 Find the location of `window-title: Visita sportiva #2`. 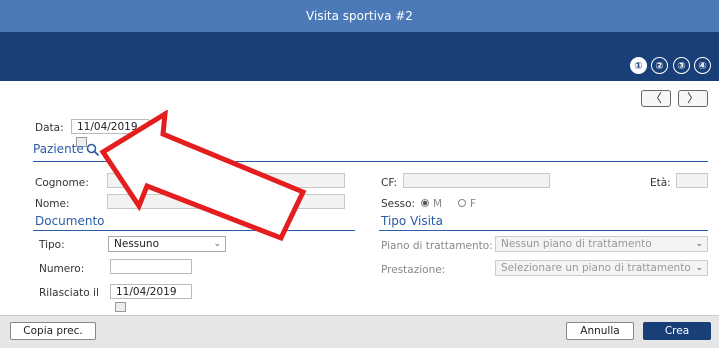

window-title: Visita sportiva #2 is located at coordinates (359, 16).